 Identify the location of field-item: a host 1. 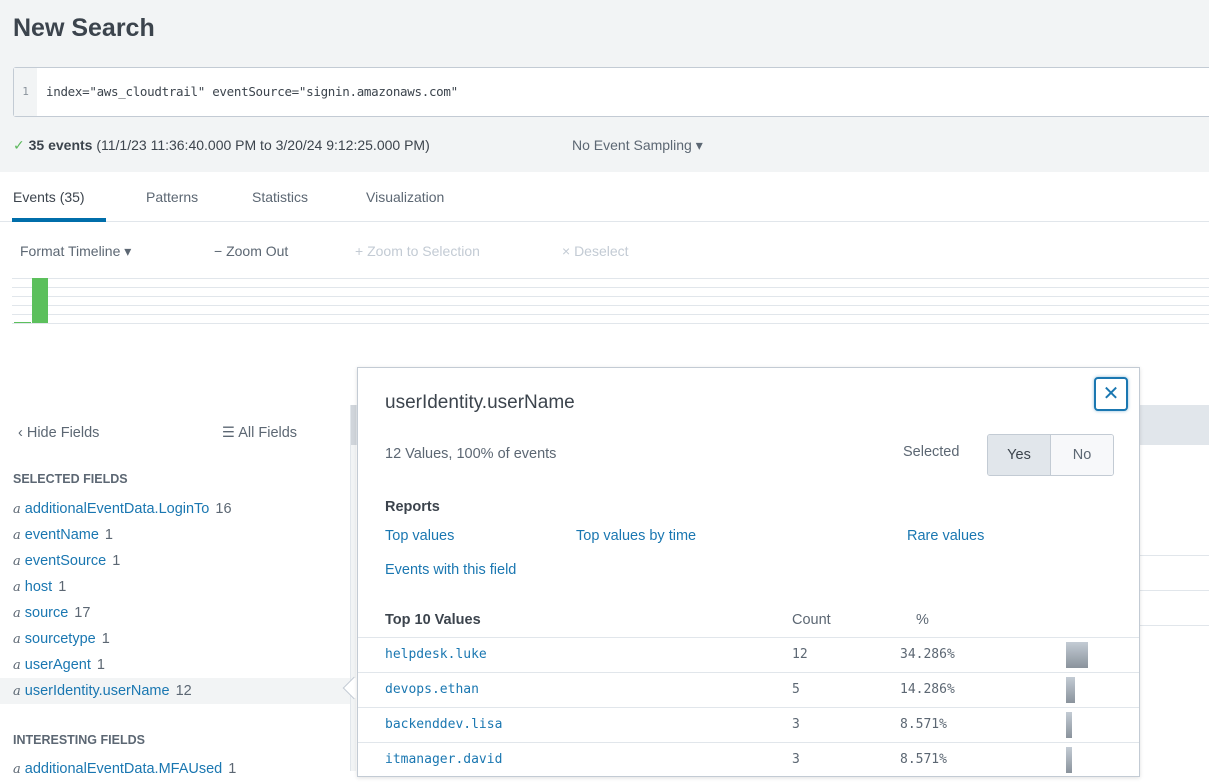
(175, 587).